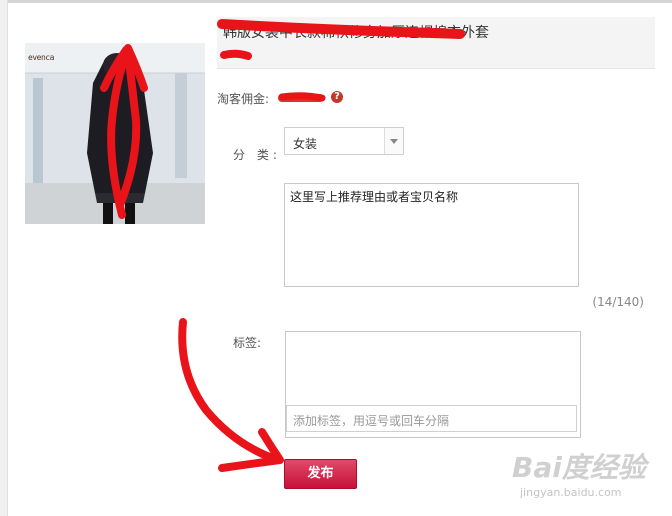 This screenshot has height=516, width=672. Describe the element at coordinates (305, 144) in the screenshot. I see `category-selected-value: 女装` at that location.